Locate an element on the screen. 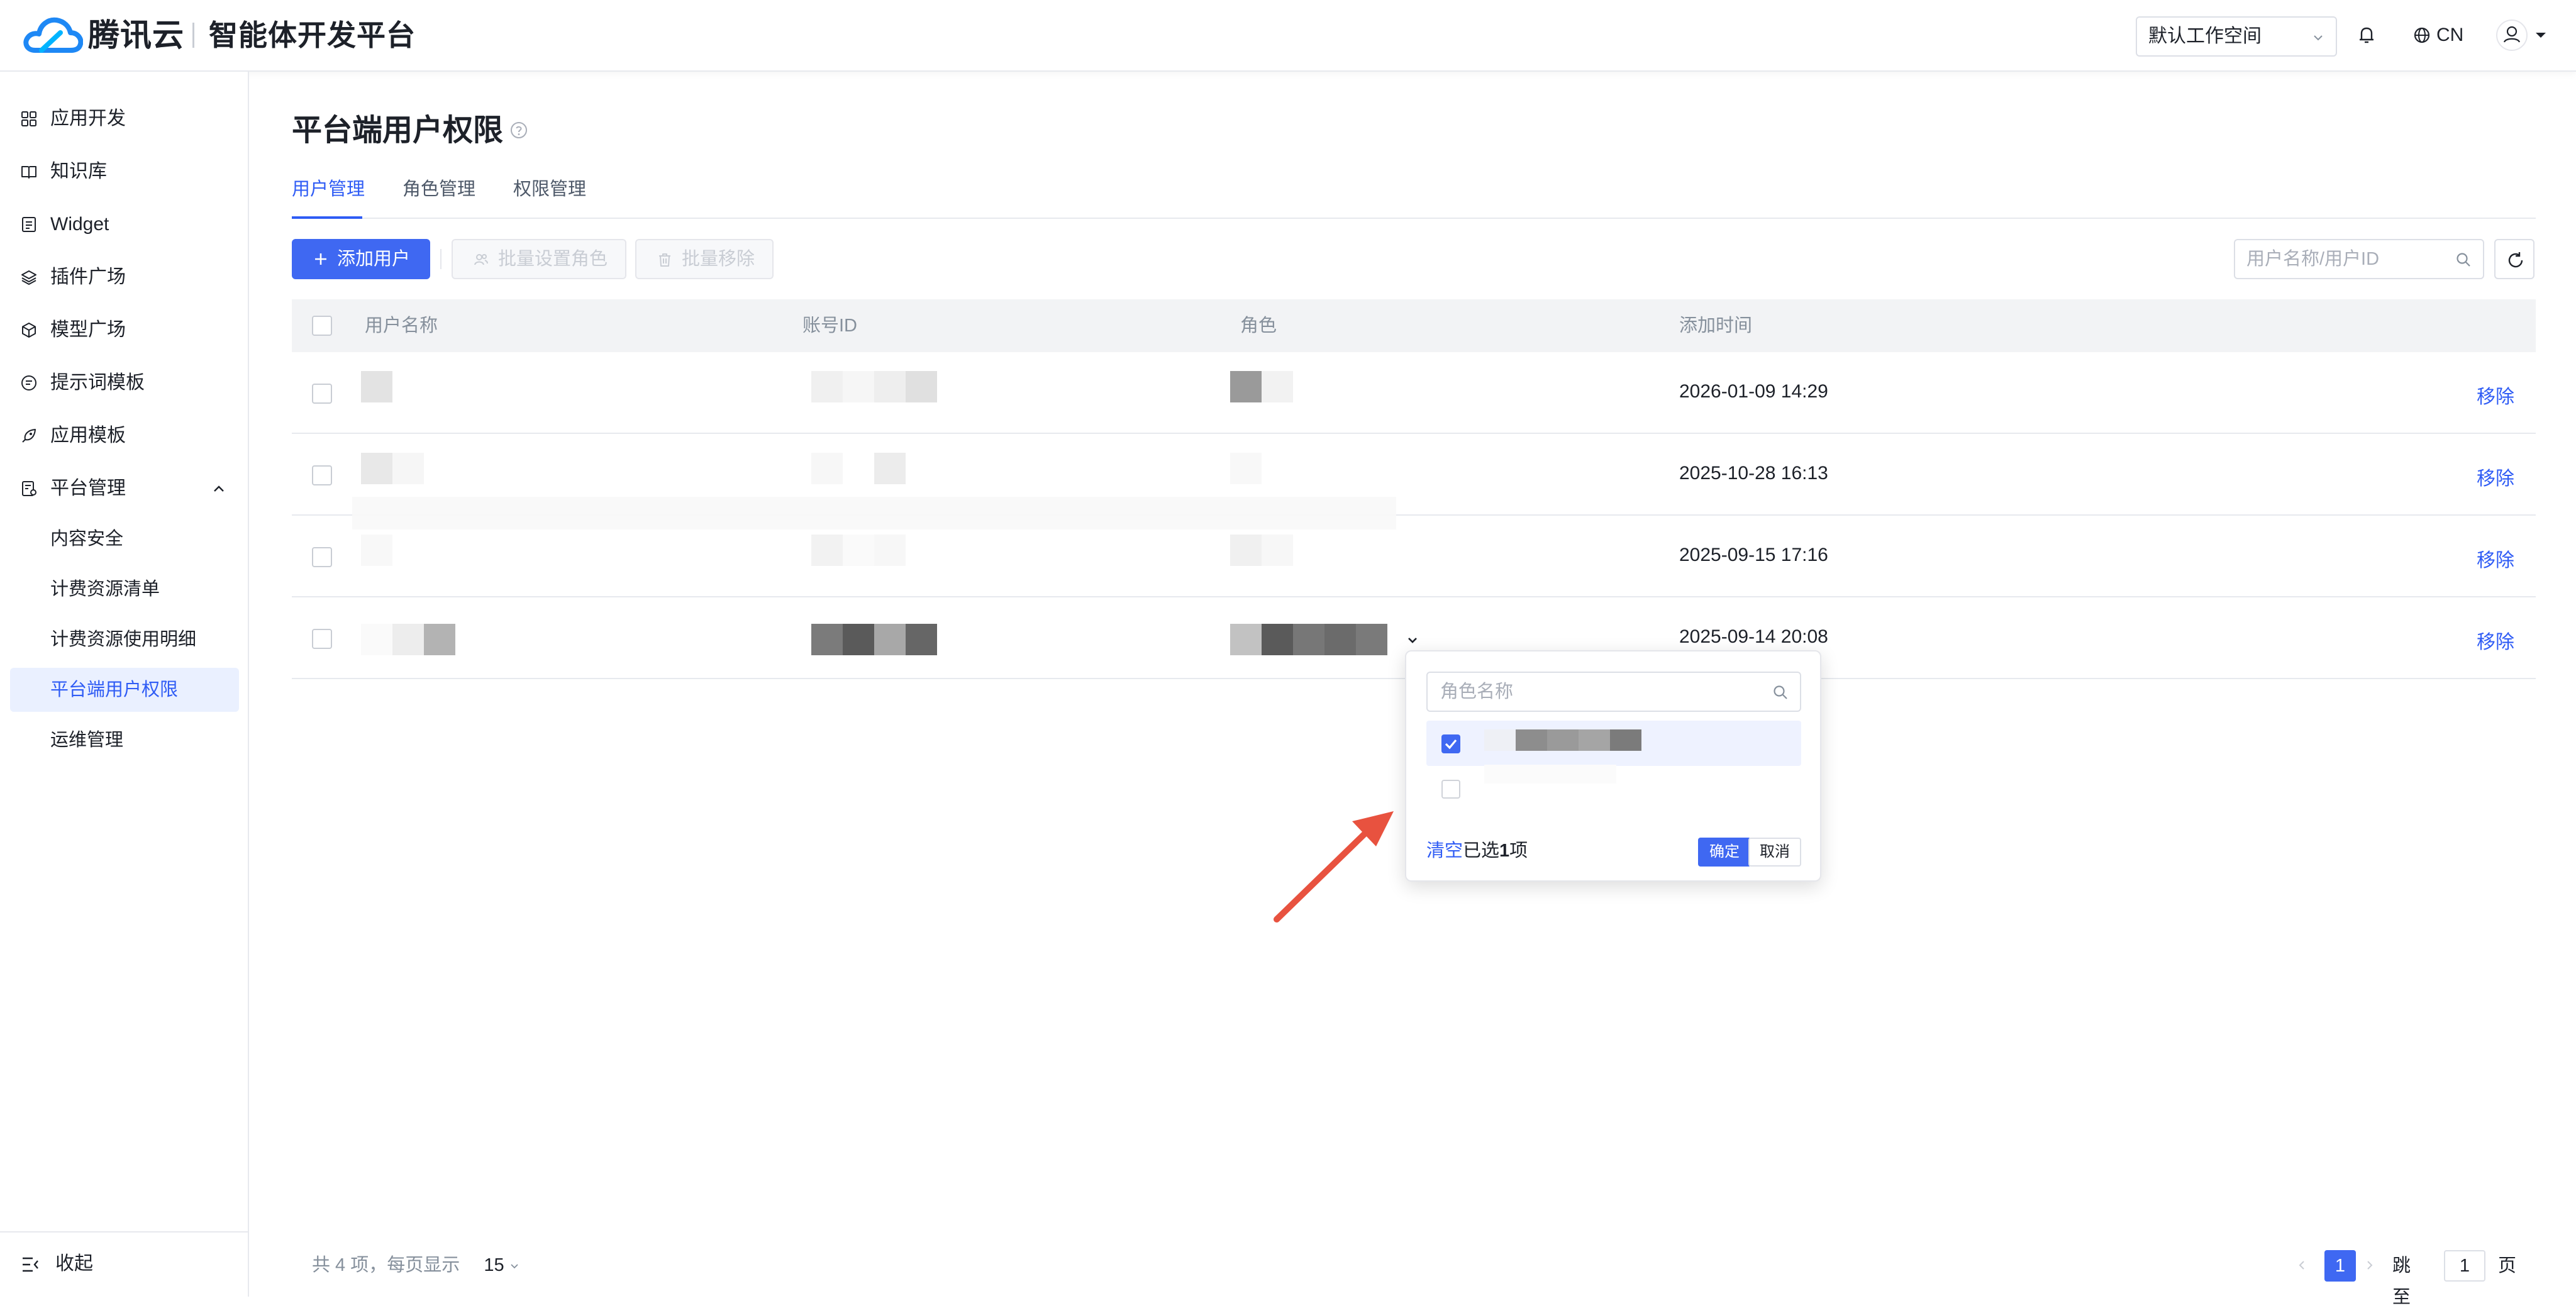  selected-prefix: 已选 is located at coordinates (1481, 851).